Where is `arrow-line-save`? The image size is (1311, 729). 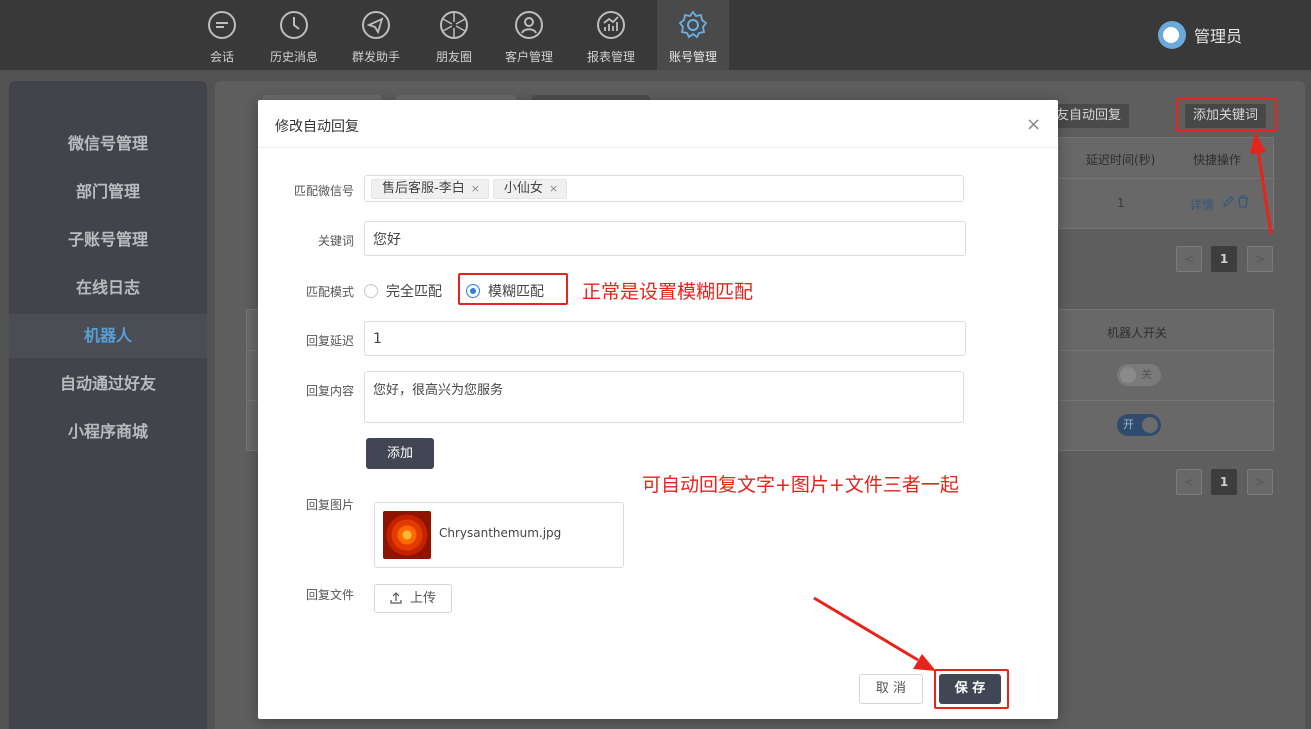 arrow-line-save is located at coordinates (866, 629).